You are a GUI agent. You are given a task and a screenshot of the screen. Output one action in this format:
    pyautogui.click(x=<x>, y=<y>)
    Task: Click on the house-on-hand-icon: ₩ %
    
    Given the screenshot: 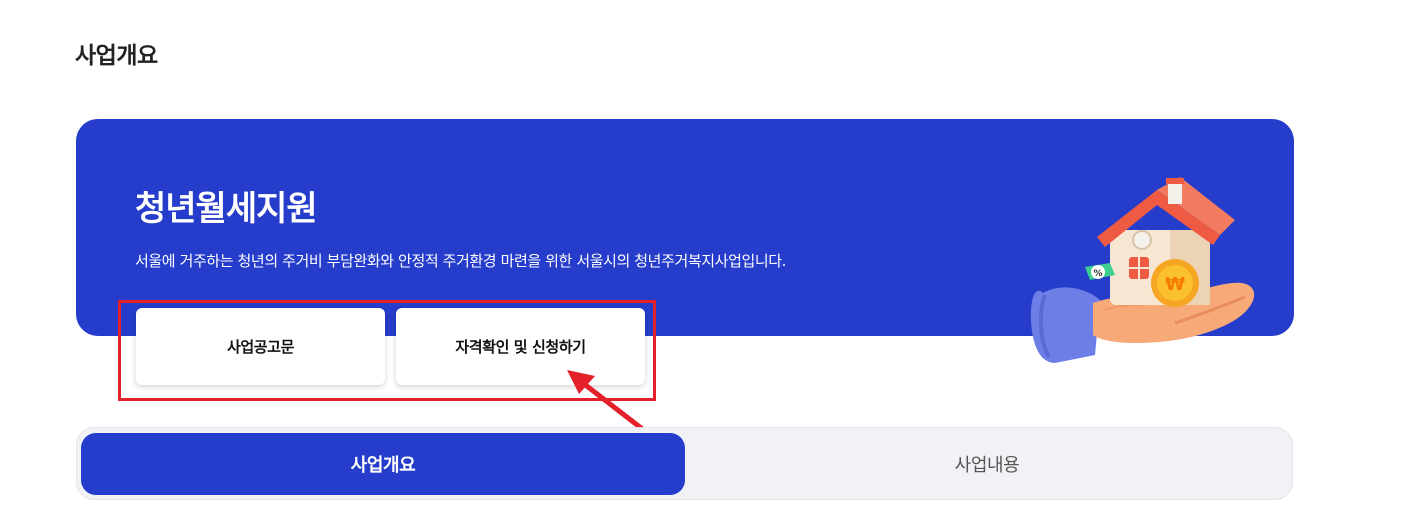 What is the action you would take?
    pyautogui.click(x=1142, y=270)
    